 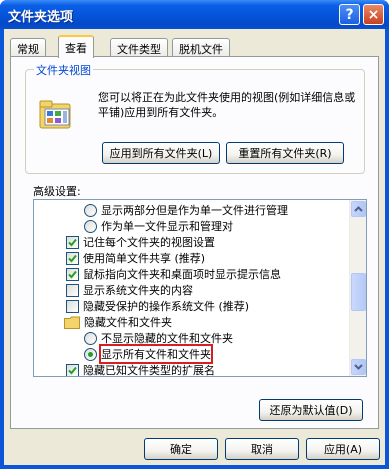 What do you see at coordinates (128, 322) in the screenshot?
I see `list-item-label: 隐藏文件和文件夹` at bounding box center [128, 322].